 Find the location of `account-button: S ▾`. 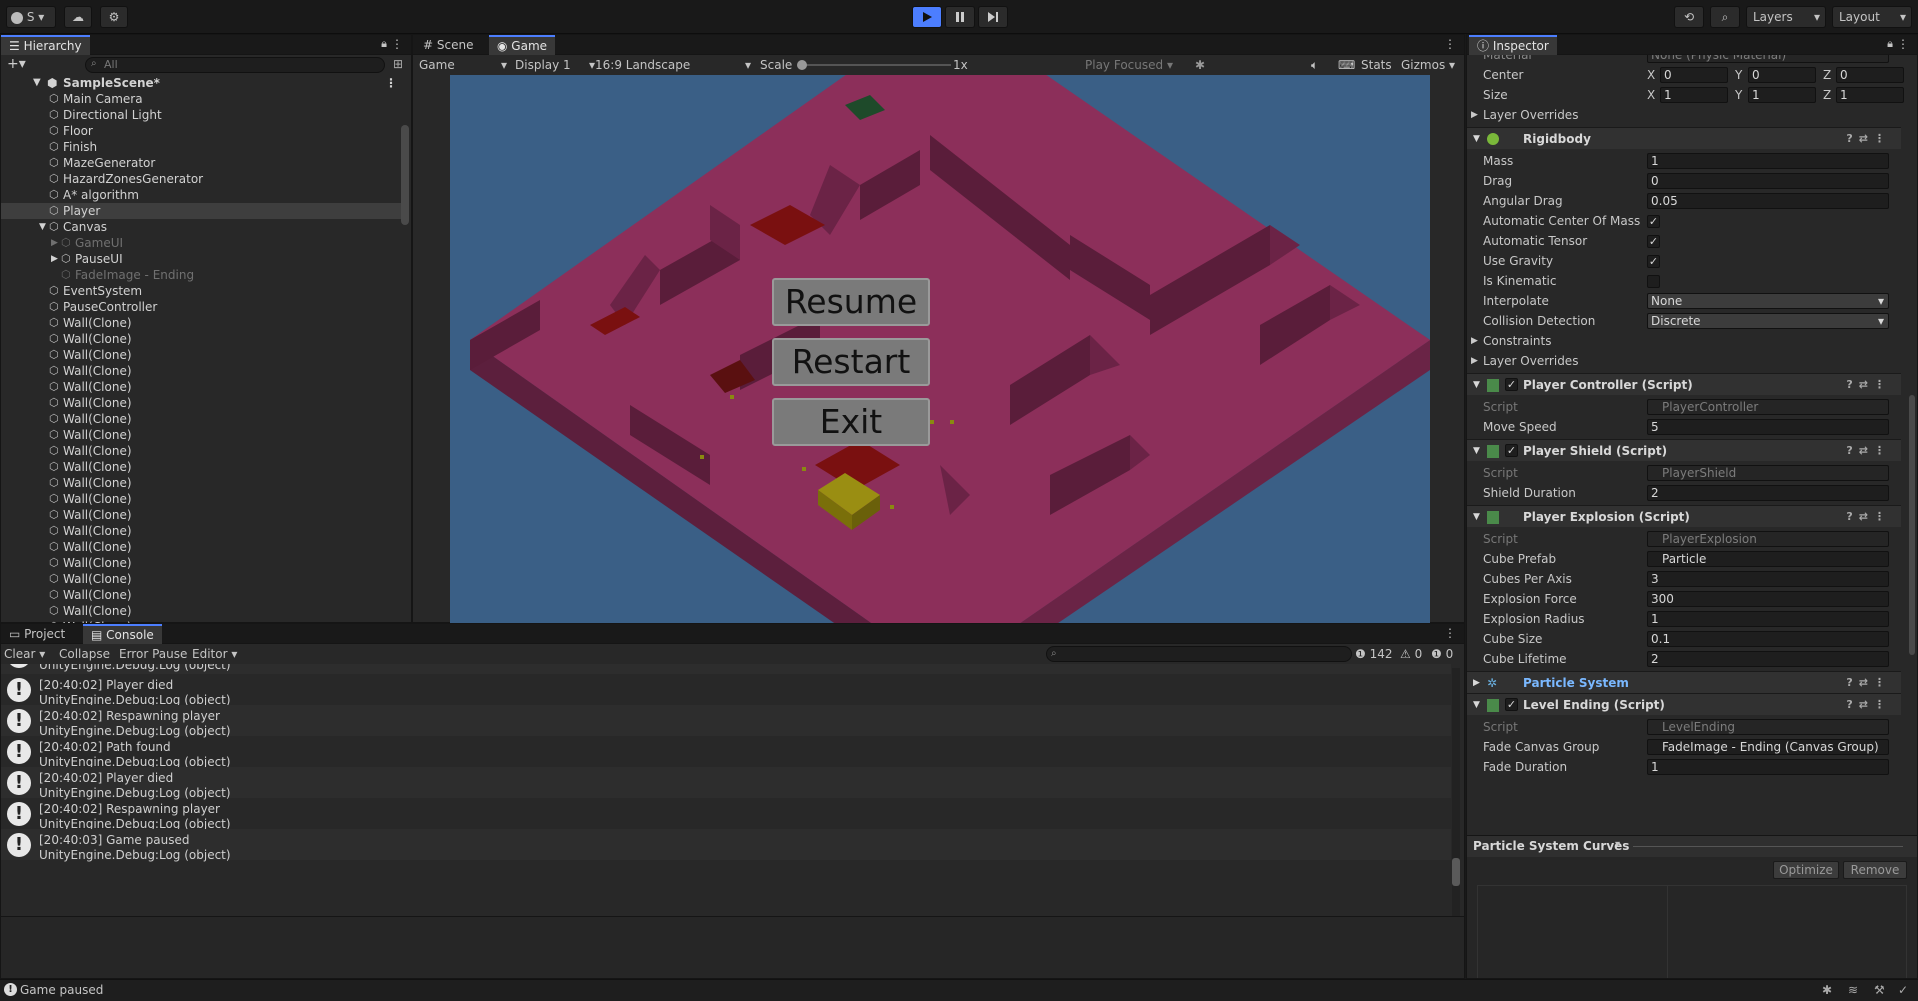

account-button: S ▾ is located at coordinates (31, 17).